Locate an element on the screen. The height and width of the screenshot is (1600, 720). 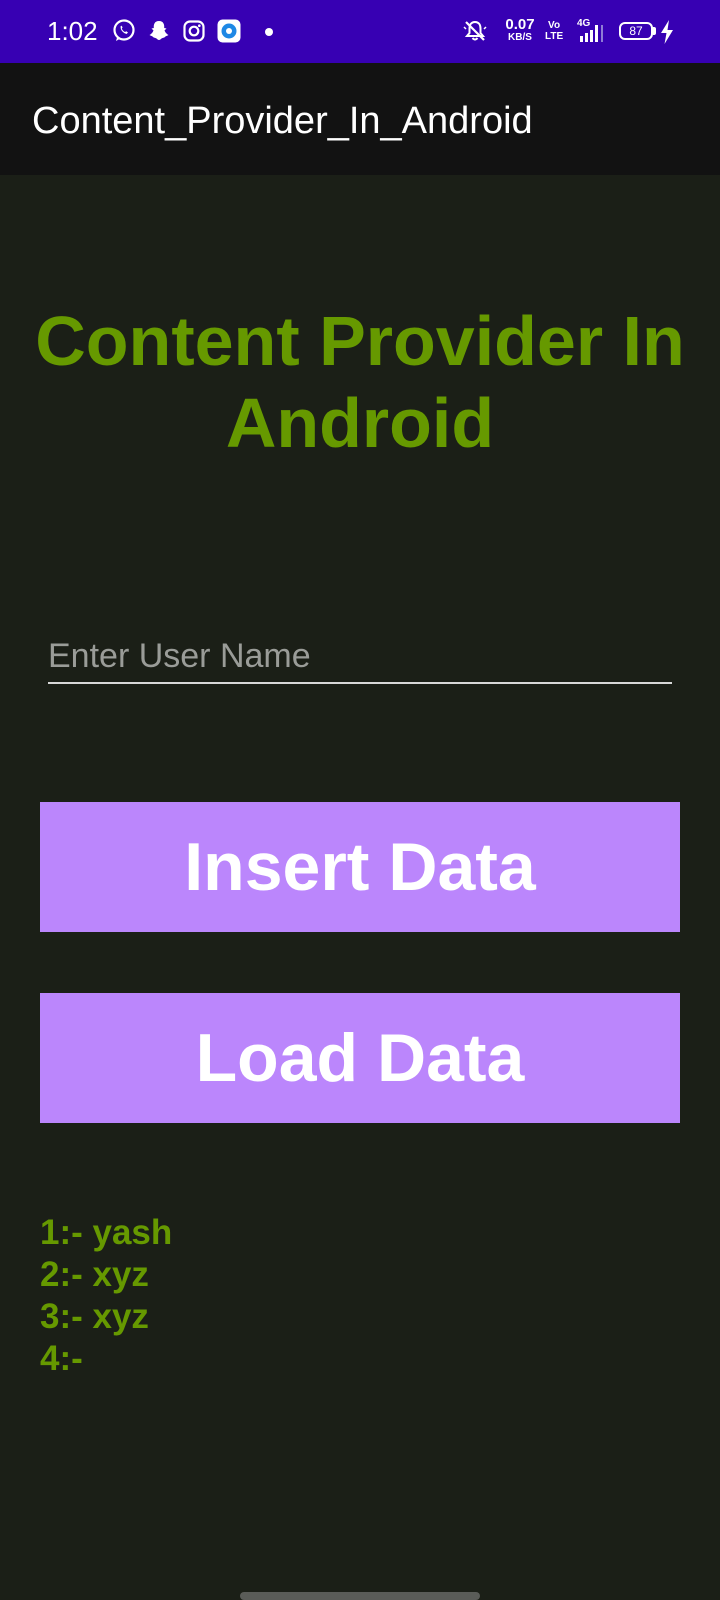
insert-data-button: Insert Data is located at coordinates (360, 867).